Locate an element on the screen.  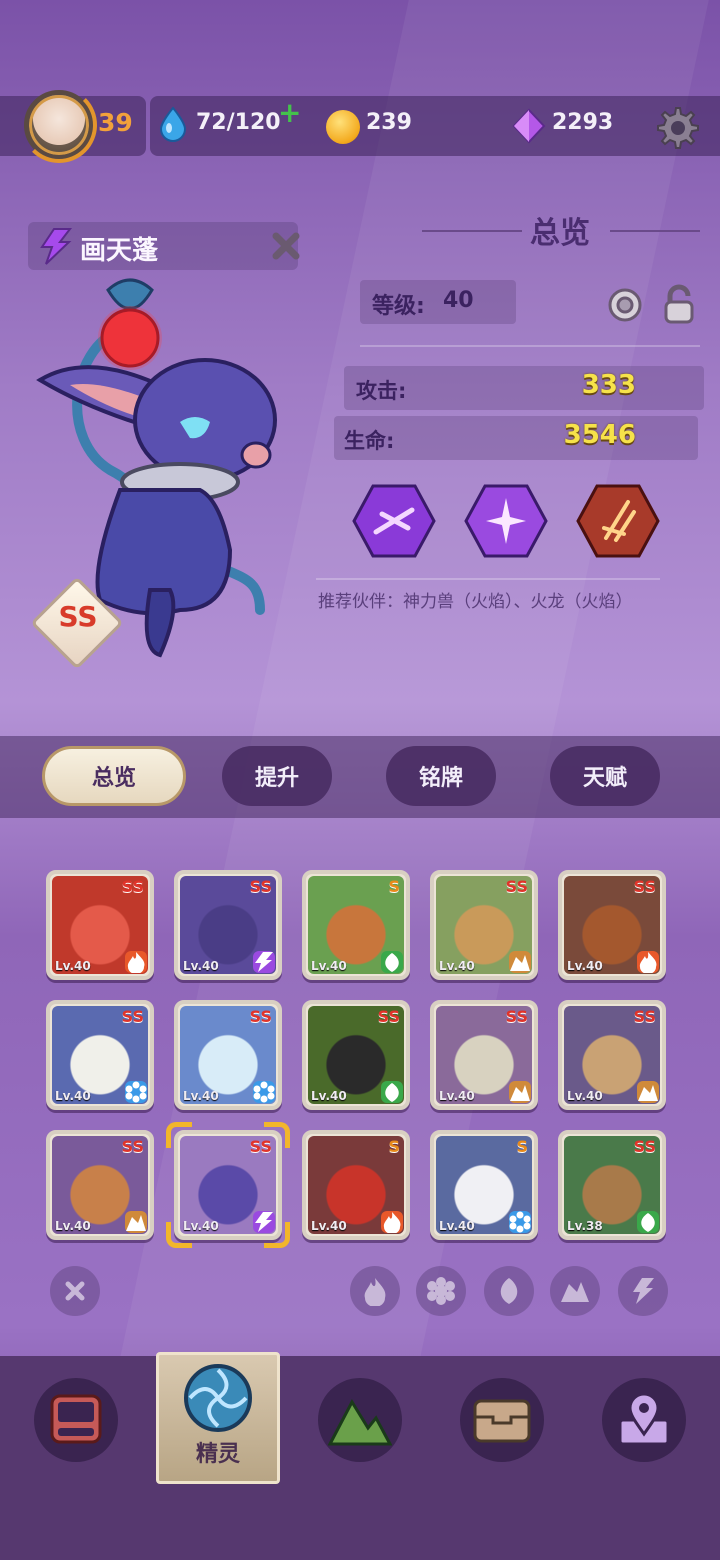
nav-map-button is located at coordinates (644, 1420).